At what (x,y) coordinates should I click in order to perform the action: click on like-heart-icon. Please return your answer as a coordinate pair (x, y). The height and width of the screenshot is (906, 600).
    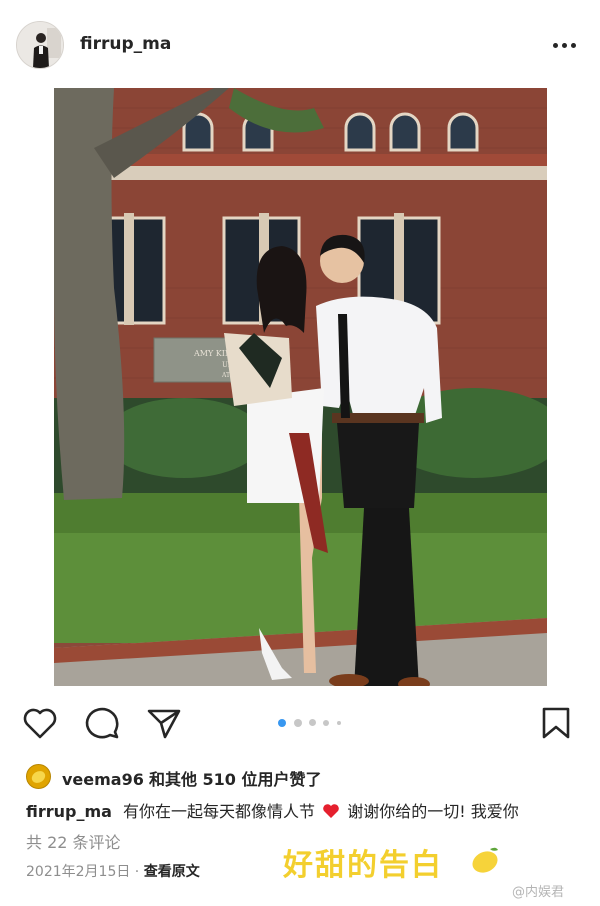
    Looking at the image, I should click on (40, 725).